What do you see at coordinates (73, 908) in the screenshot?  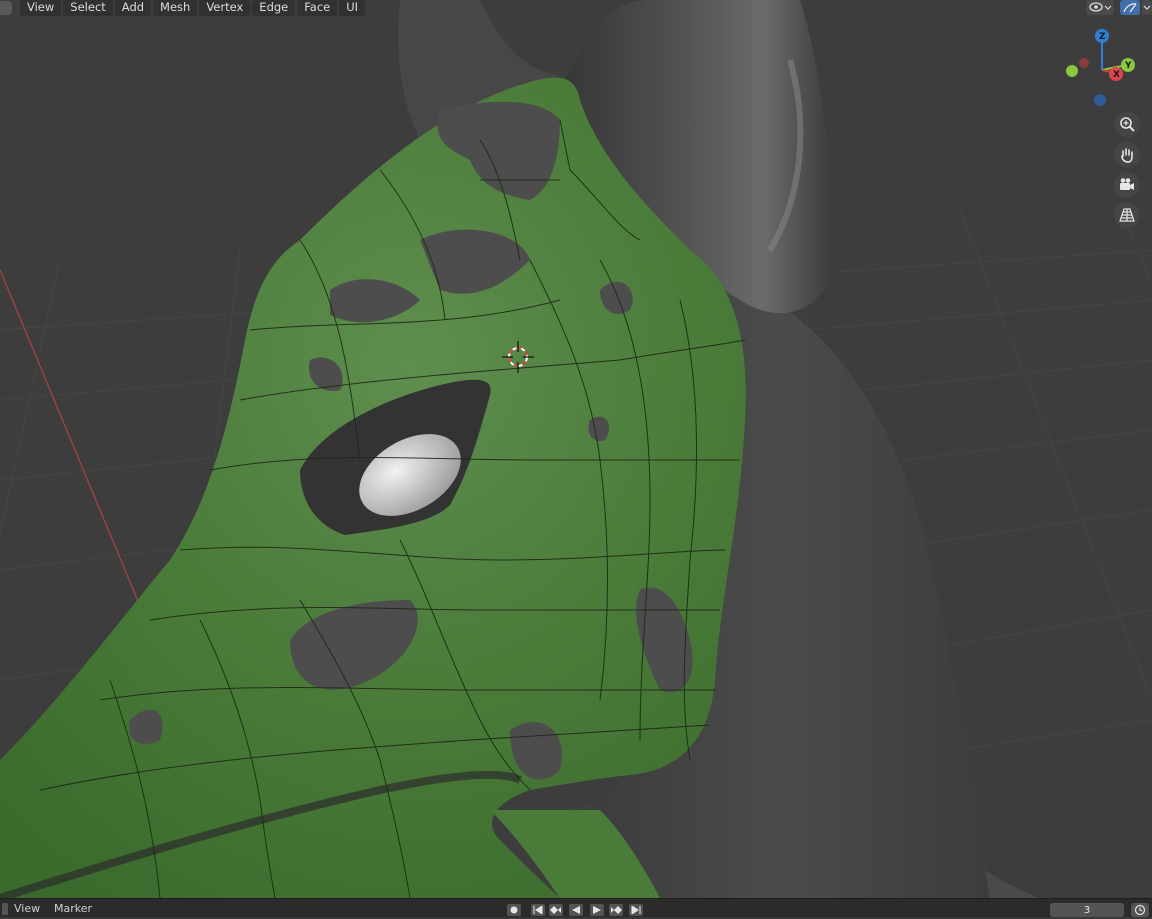 I see `timeline-menu-marker: Marker` at bounding box center [73, 908].